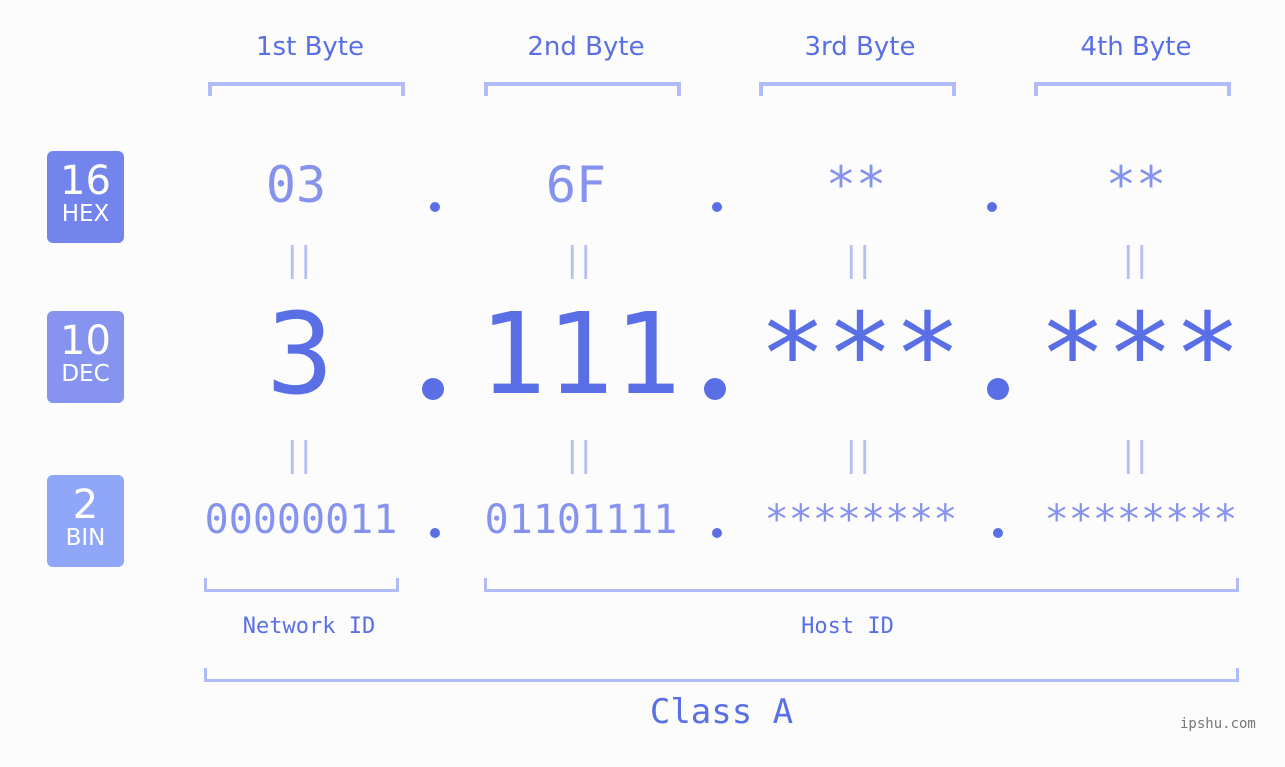  What do you see at coordinates (1218, 724) in the screenshot?
I see `watermark: ipshu.com` at bounding box center [1218, 724].